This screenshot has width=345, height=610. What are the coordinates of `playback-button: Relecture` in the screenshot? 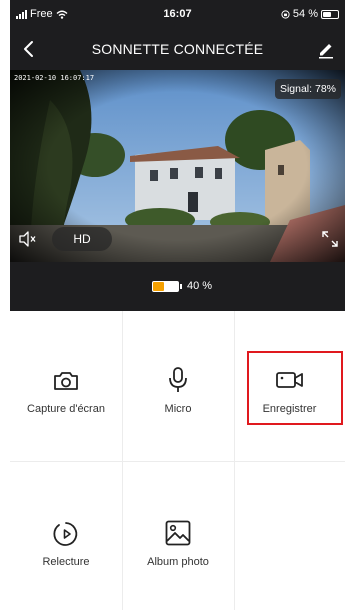 It's located at (66, 535).